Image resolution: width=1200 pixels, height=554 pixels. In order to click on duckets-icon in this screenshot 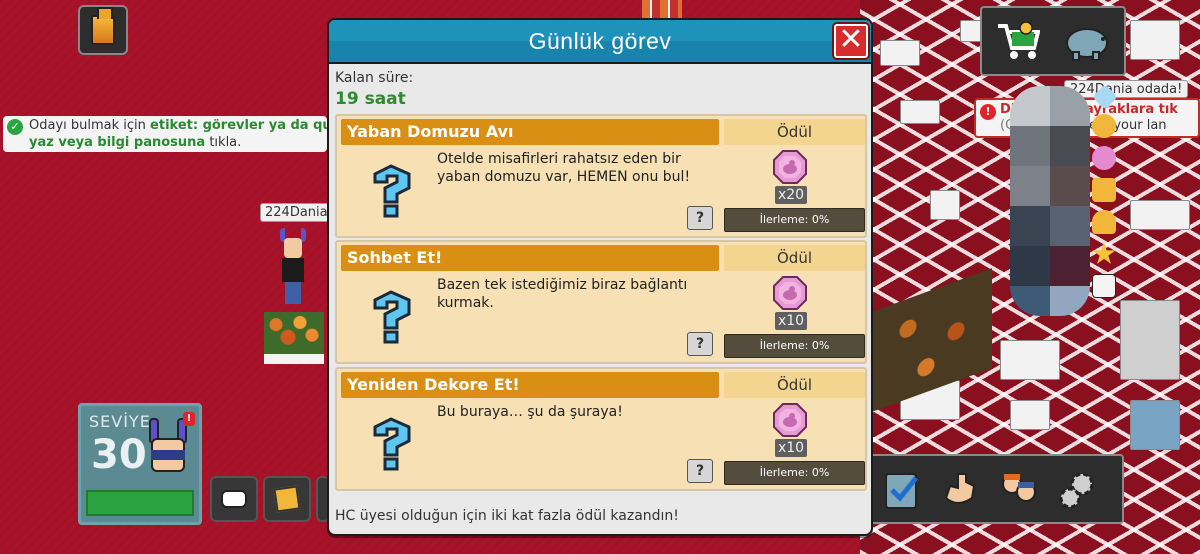, I will do `click(1104, 158)`.